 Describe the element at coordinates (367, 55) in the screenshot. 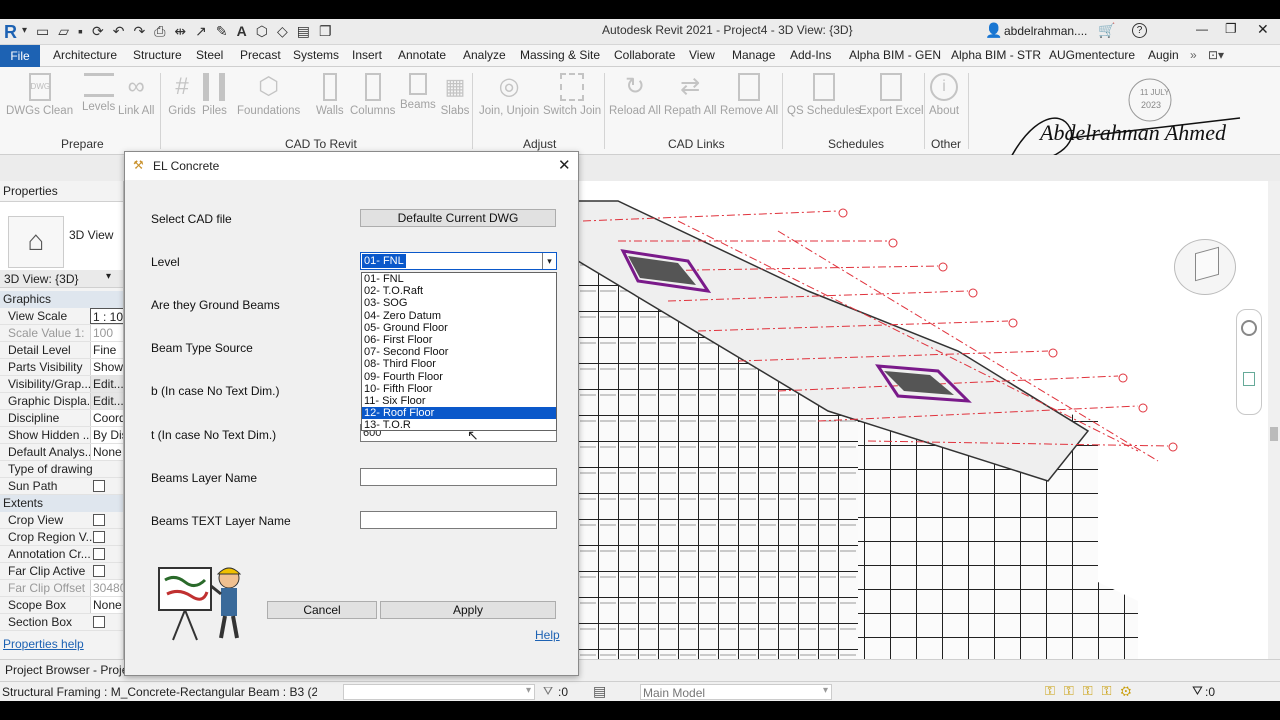

I see `tab-insert: Insert` at that location.